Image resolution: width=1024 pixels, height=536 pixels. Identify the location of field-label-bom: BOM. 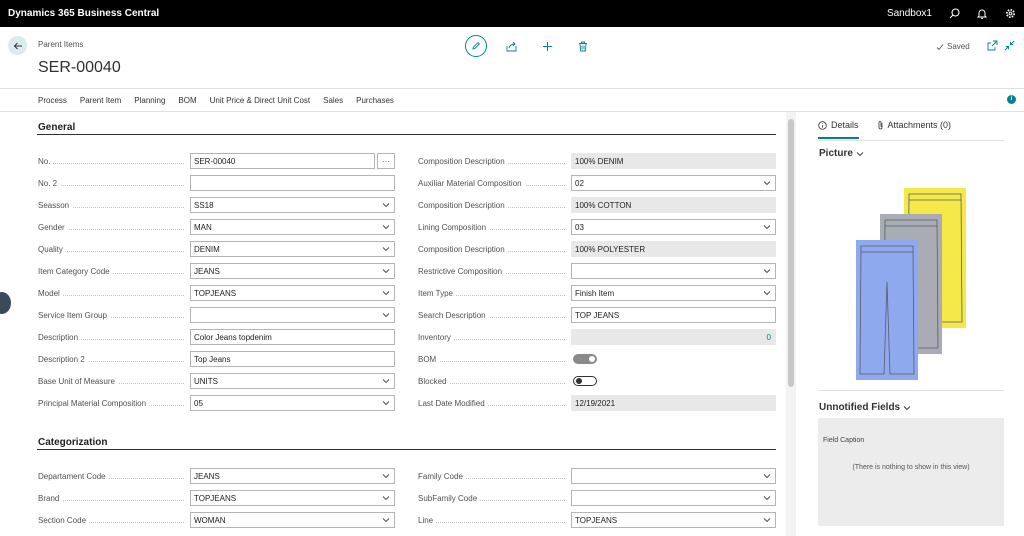
(429, 359).